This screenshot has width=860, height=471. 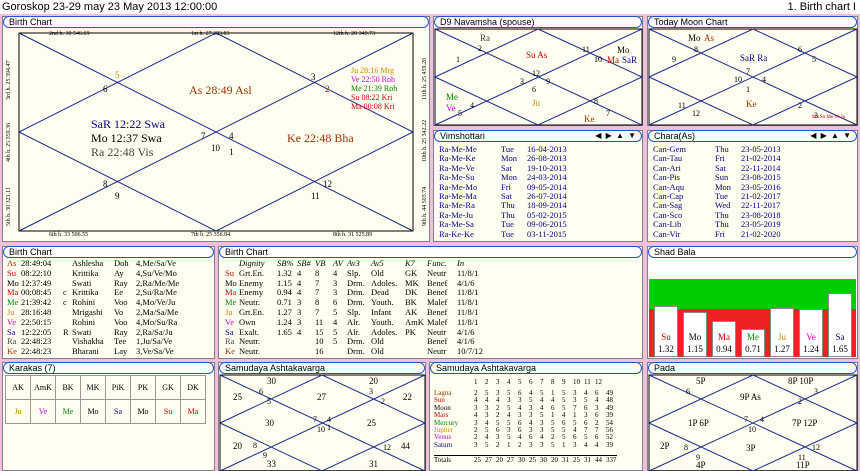 What do you see at coordinates (831, 136) in the screenshot?
I see `chara-nav-buttons: ◀ ▶ ▲ ▼` at bounding box center [831, 136].